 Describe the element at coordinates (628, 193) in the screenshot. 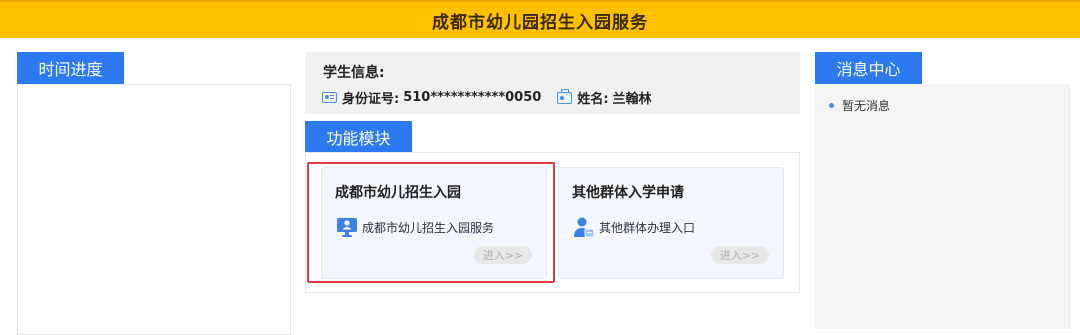

I see `card-title: 其他群体入学申请` at that location.